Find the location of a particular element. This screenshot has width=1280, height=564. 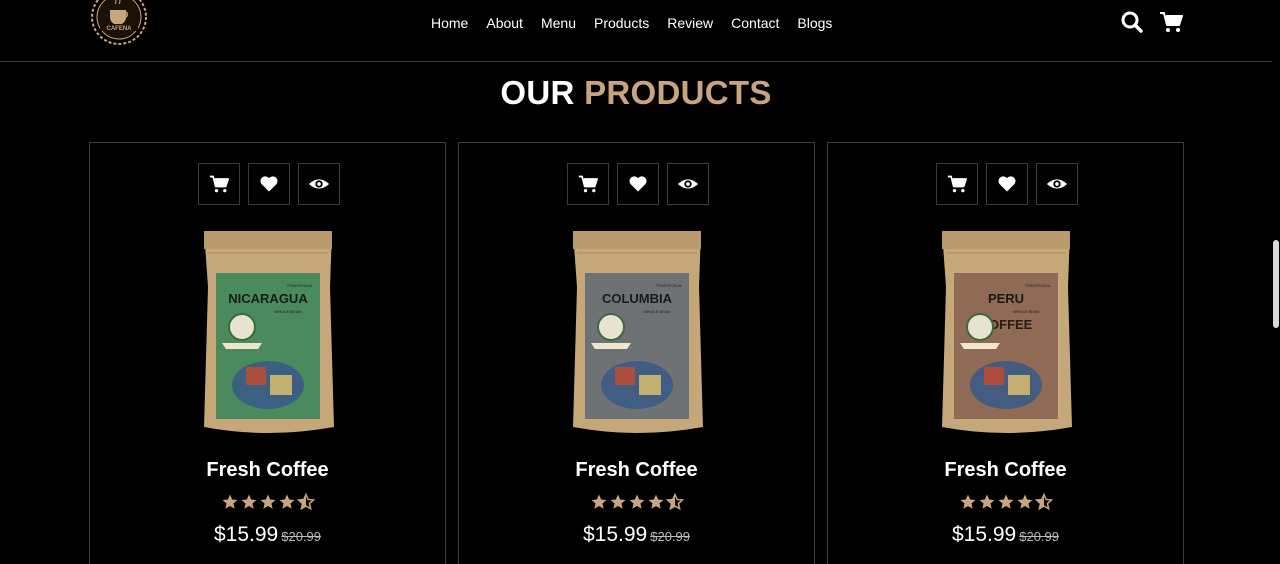

coffee-bag-image: TRADITIONAL PERU WHOLE BEAN COFFEE is located at coordinates (1006, 332).